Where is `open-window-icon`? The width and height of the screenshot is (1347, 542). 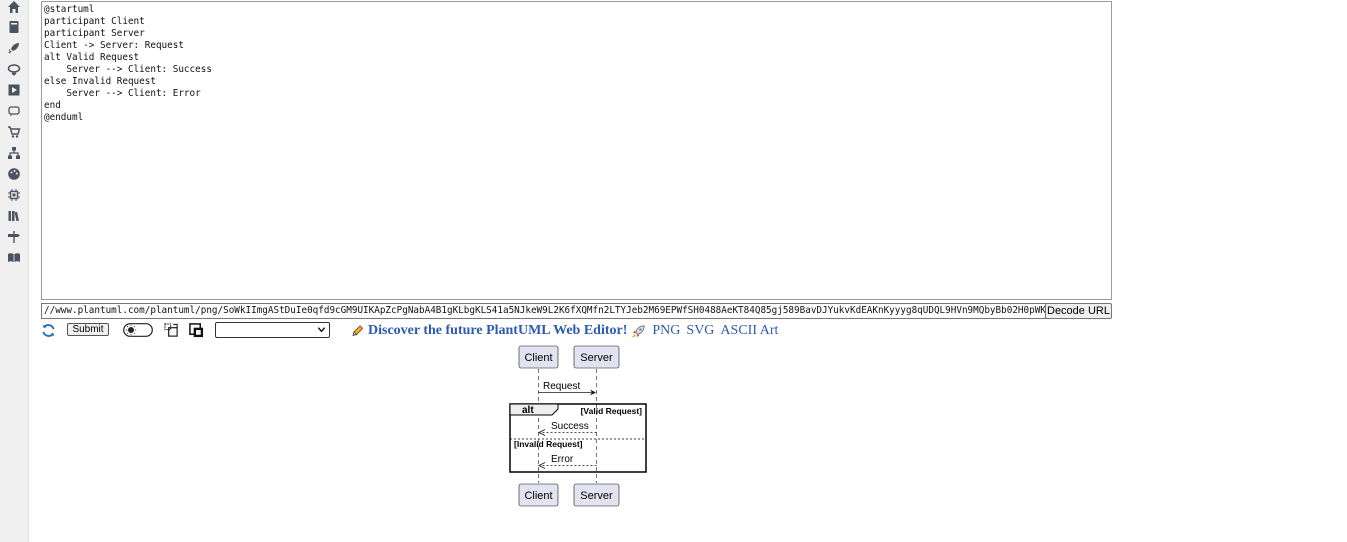 open-window-icon is located at coordinates (196, 330).